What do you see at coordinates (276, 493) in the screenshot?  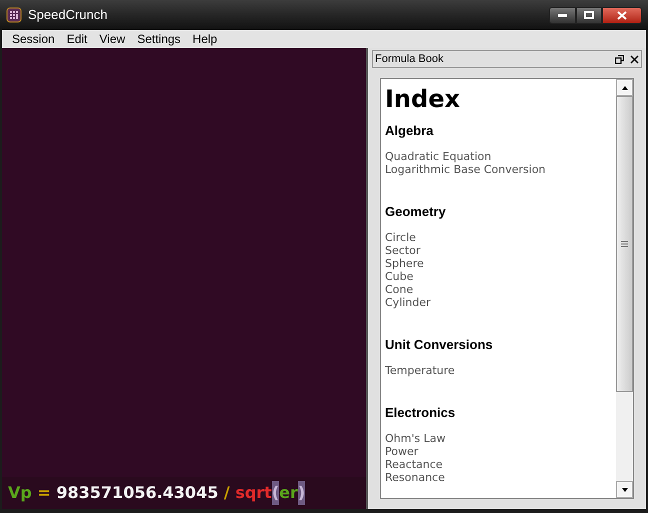 I see `expression-token: (` at bounding box center [276, 493].